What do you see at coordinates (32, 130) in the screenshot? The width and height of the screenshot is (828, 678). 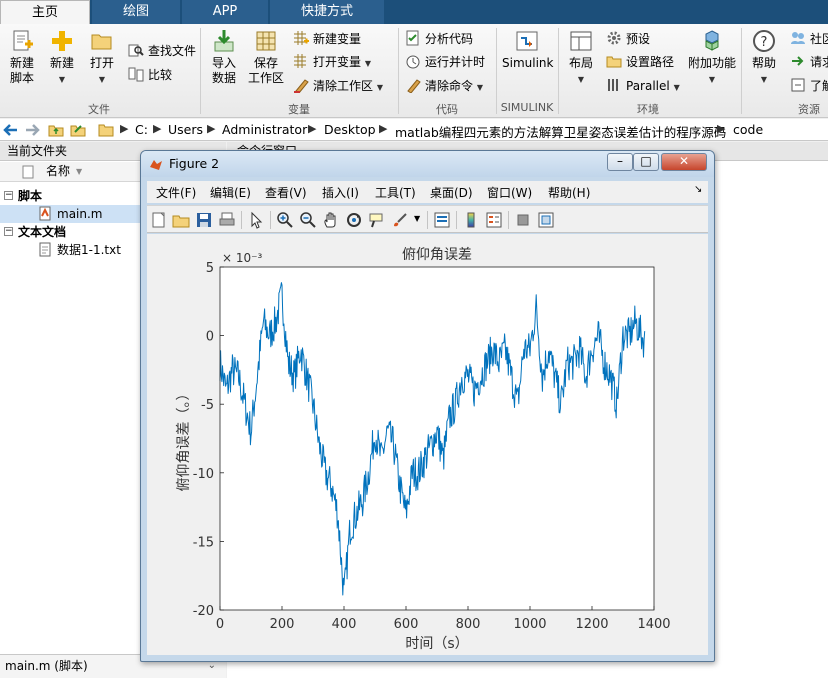 I see `forward-arrow-icon` at bounding box center [32, 130].